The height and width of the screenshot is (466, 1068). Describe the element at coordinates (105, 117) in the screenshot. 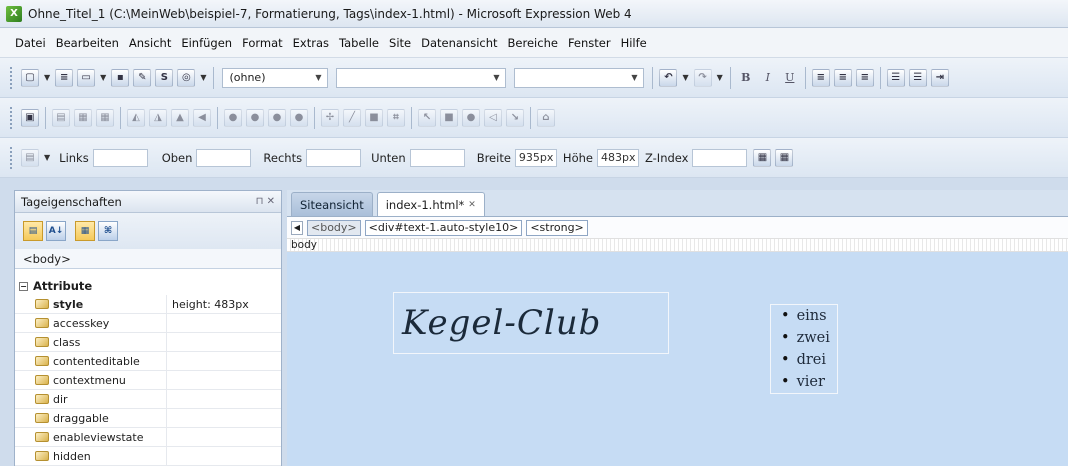

I see `send-backward-icon: ▦` at that location.